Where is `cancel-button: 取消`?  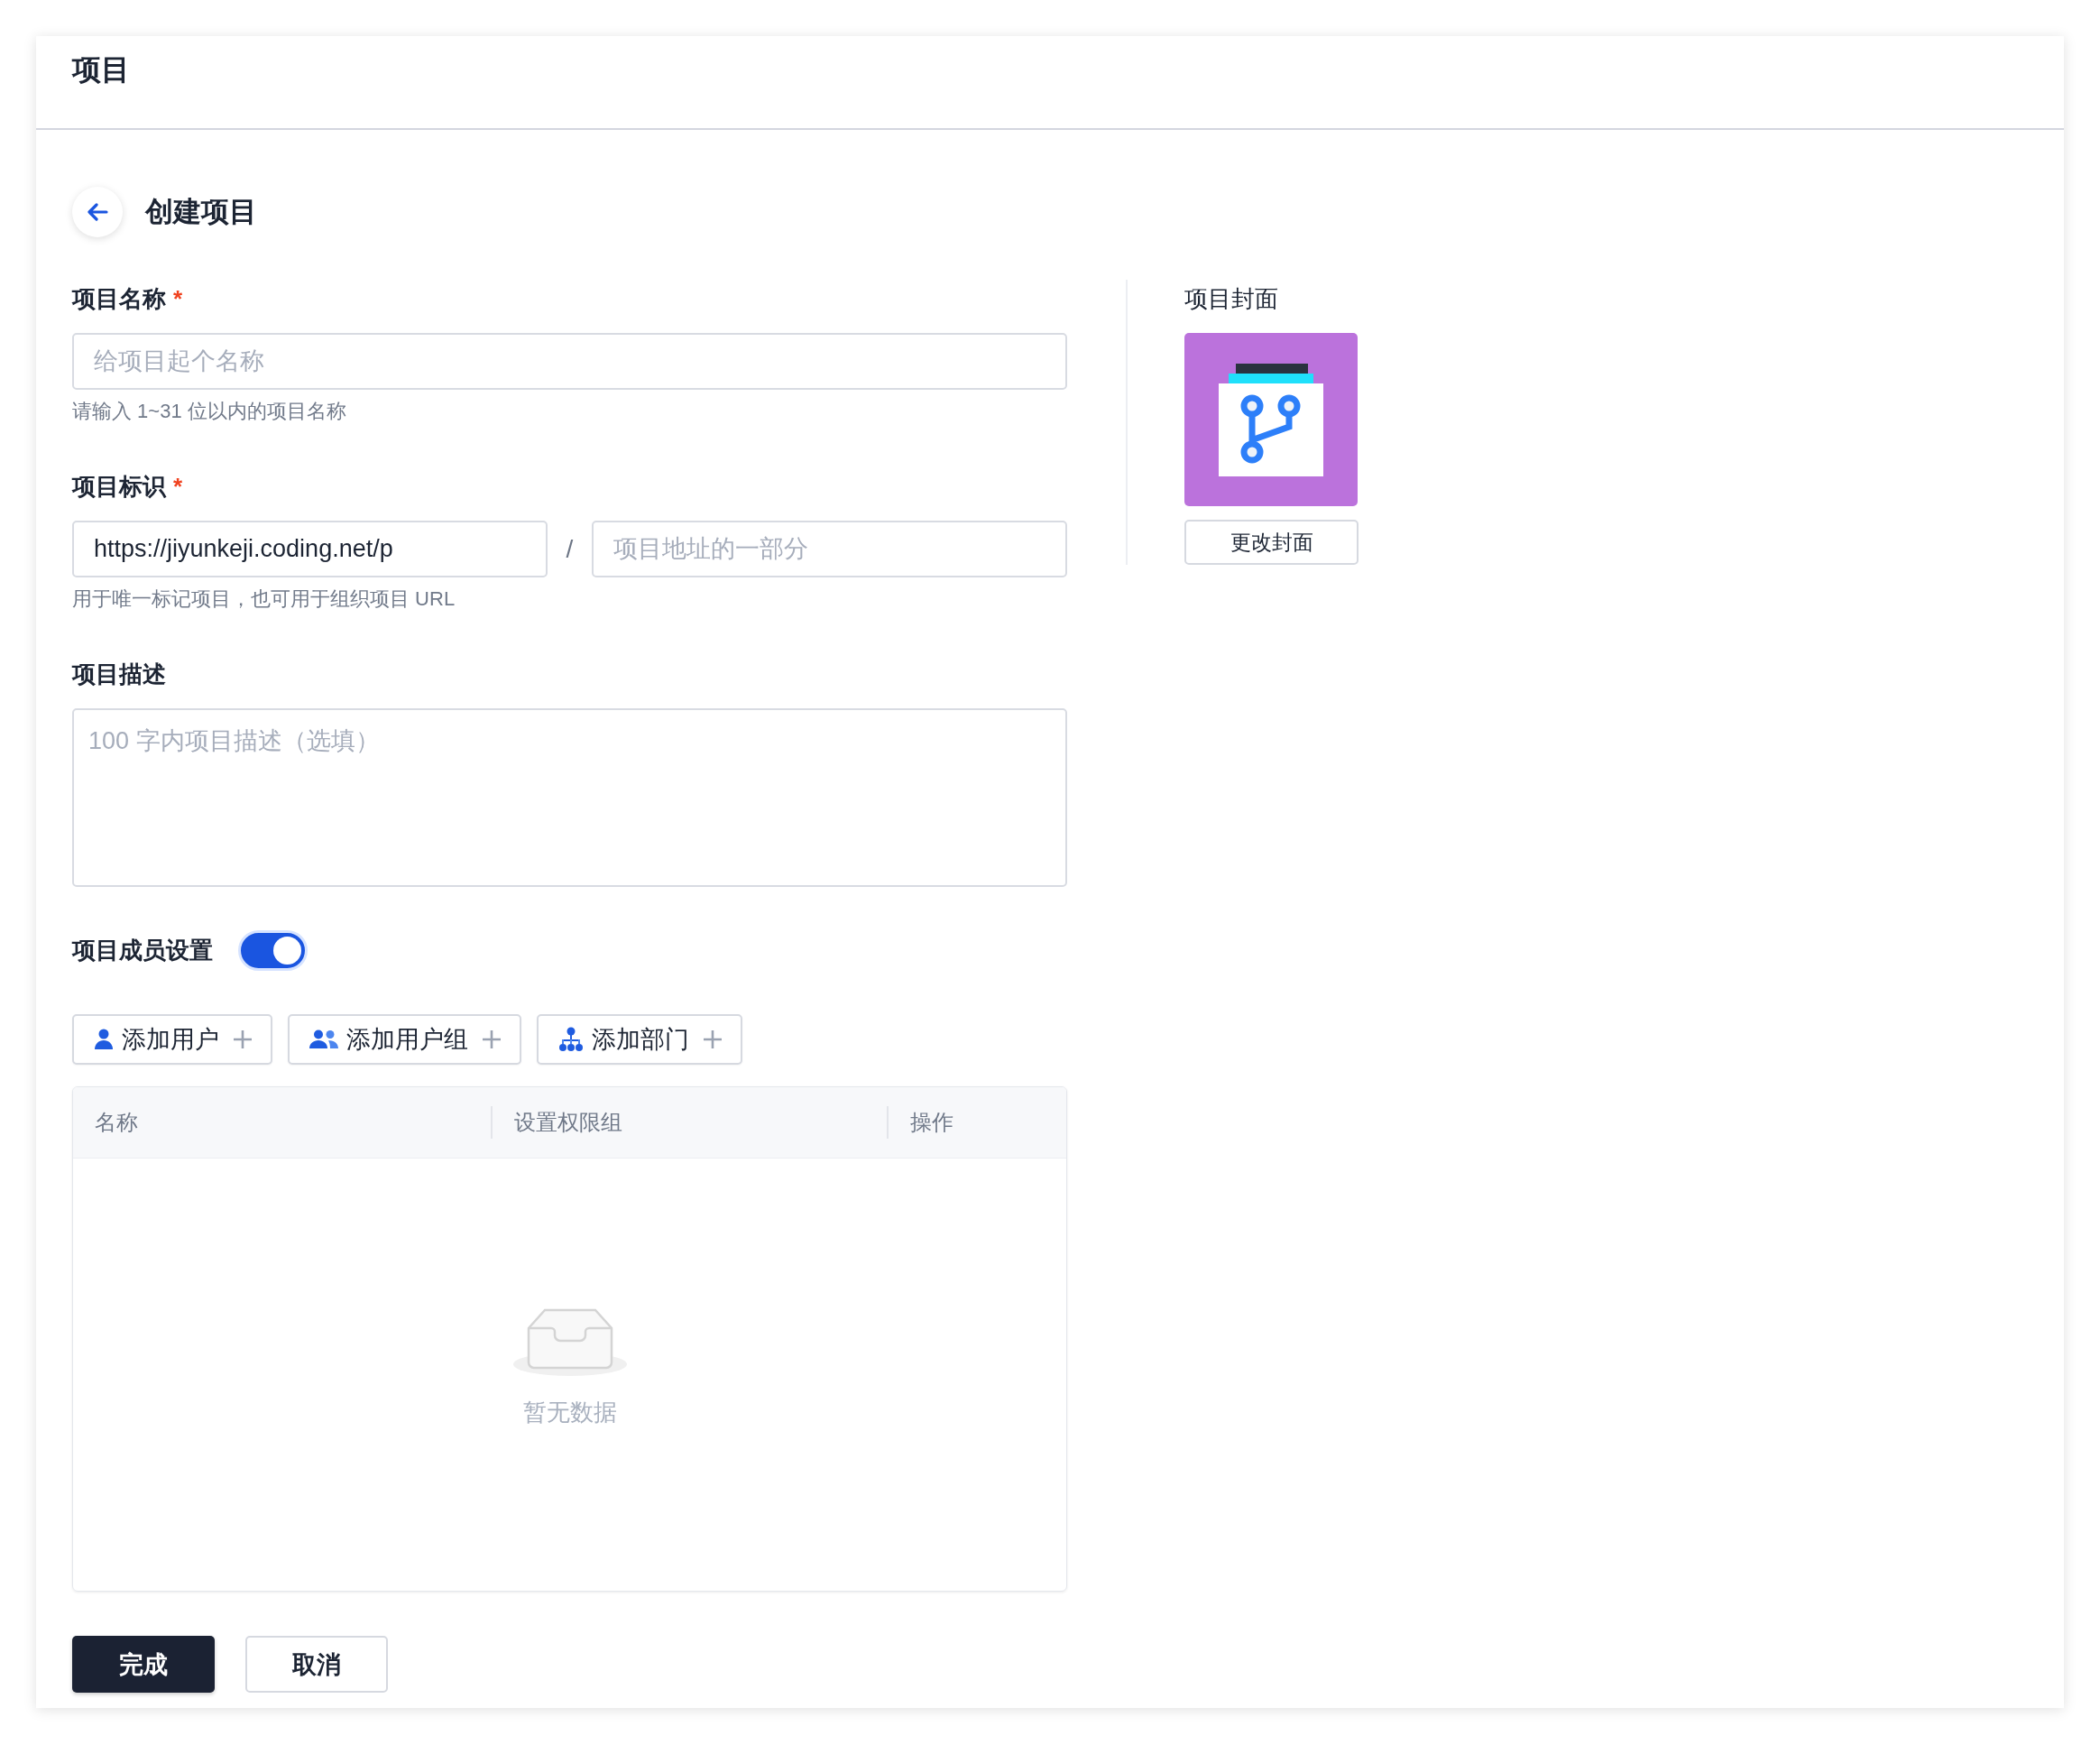 cancel-button: 取消 is located at coordinates (316, 1664).